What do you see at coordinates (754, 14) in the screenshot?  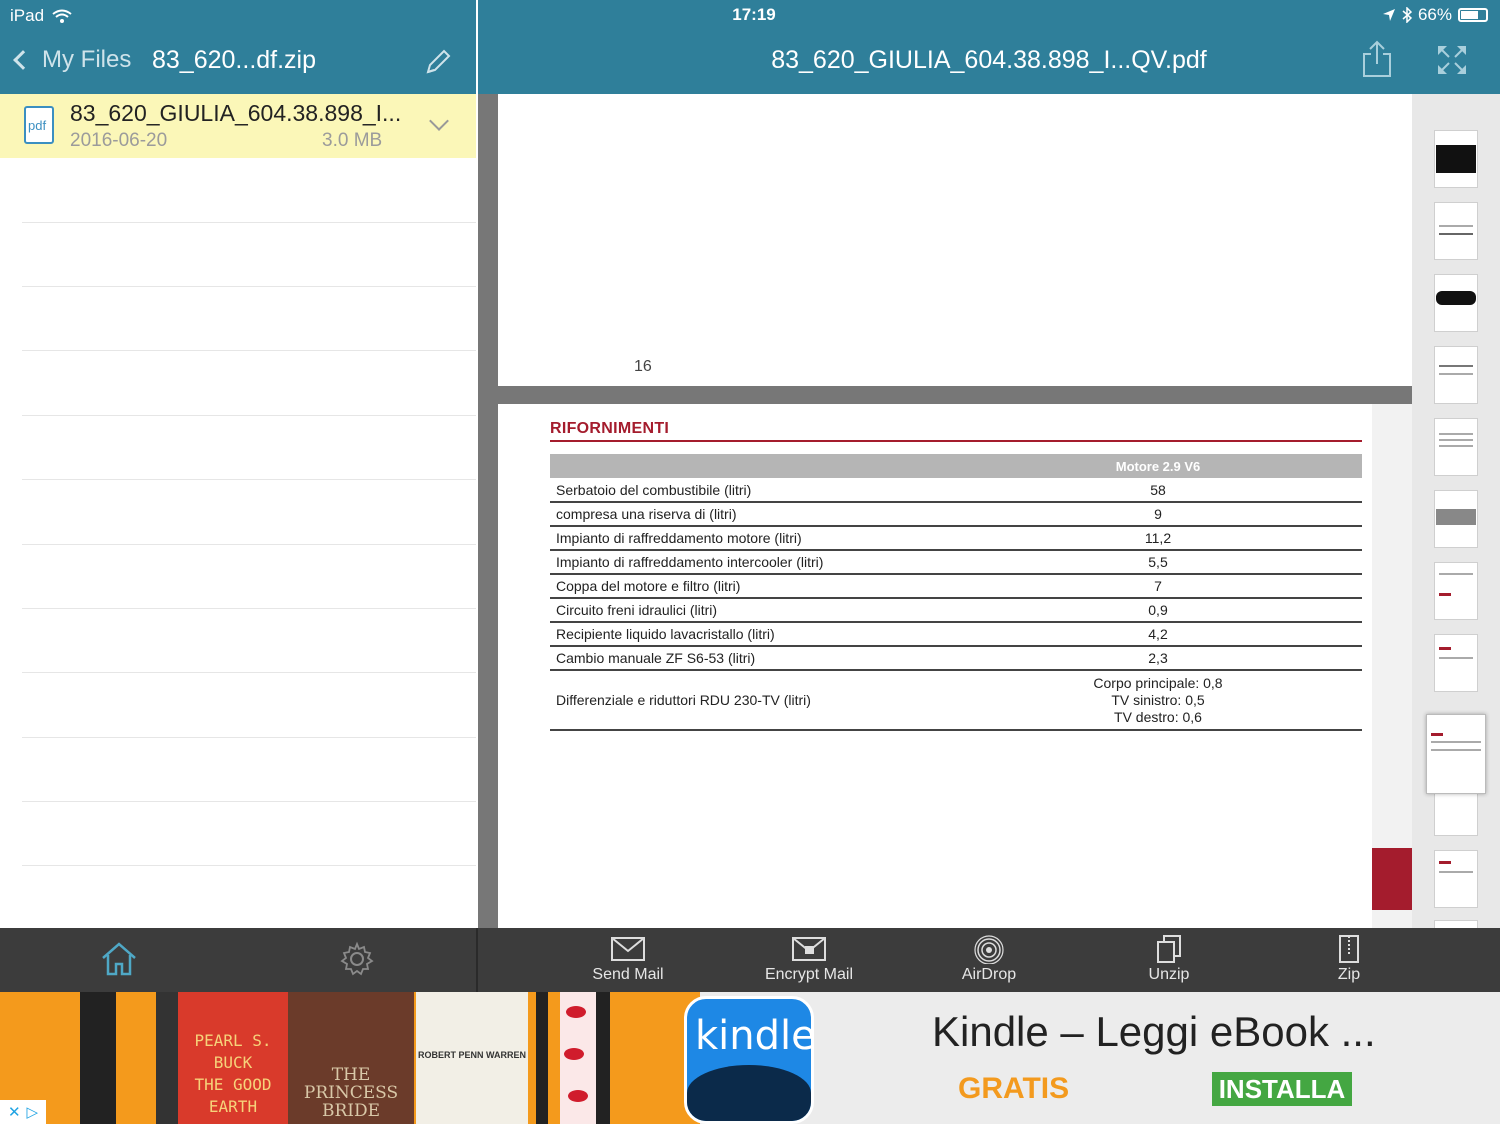 I see `status-time: 17:19` at bounding box center [754, 14].